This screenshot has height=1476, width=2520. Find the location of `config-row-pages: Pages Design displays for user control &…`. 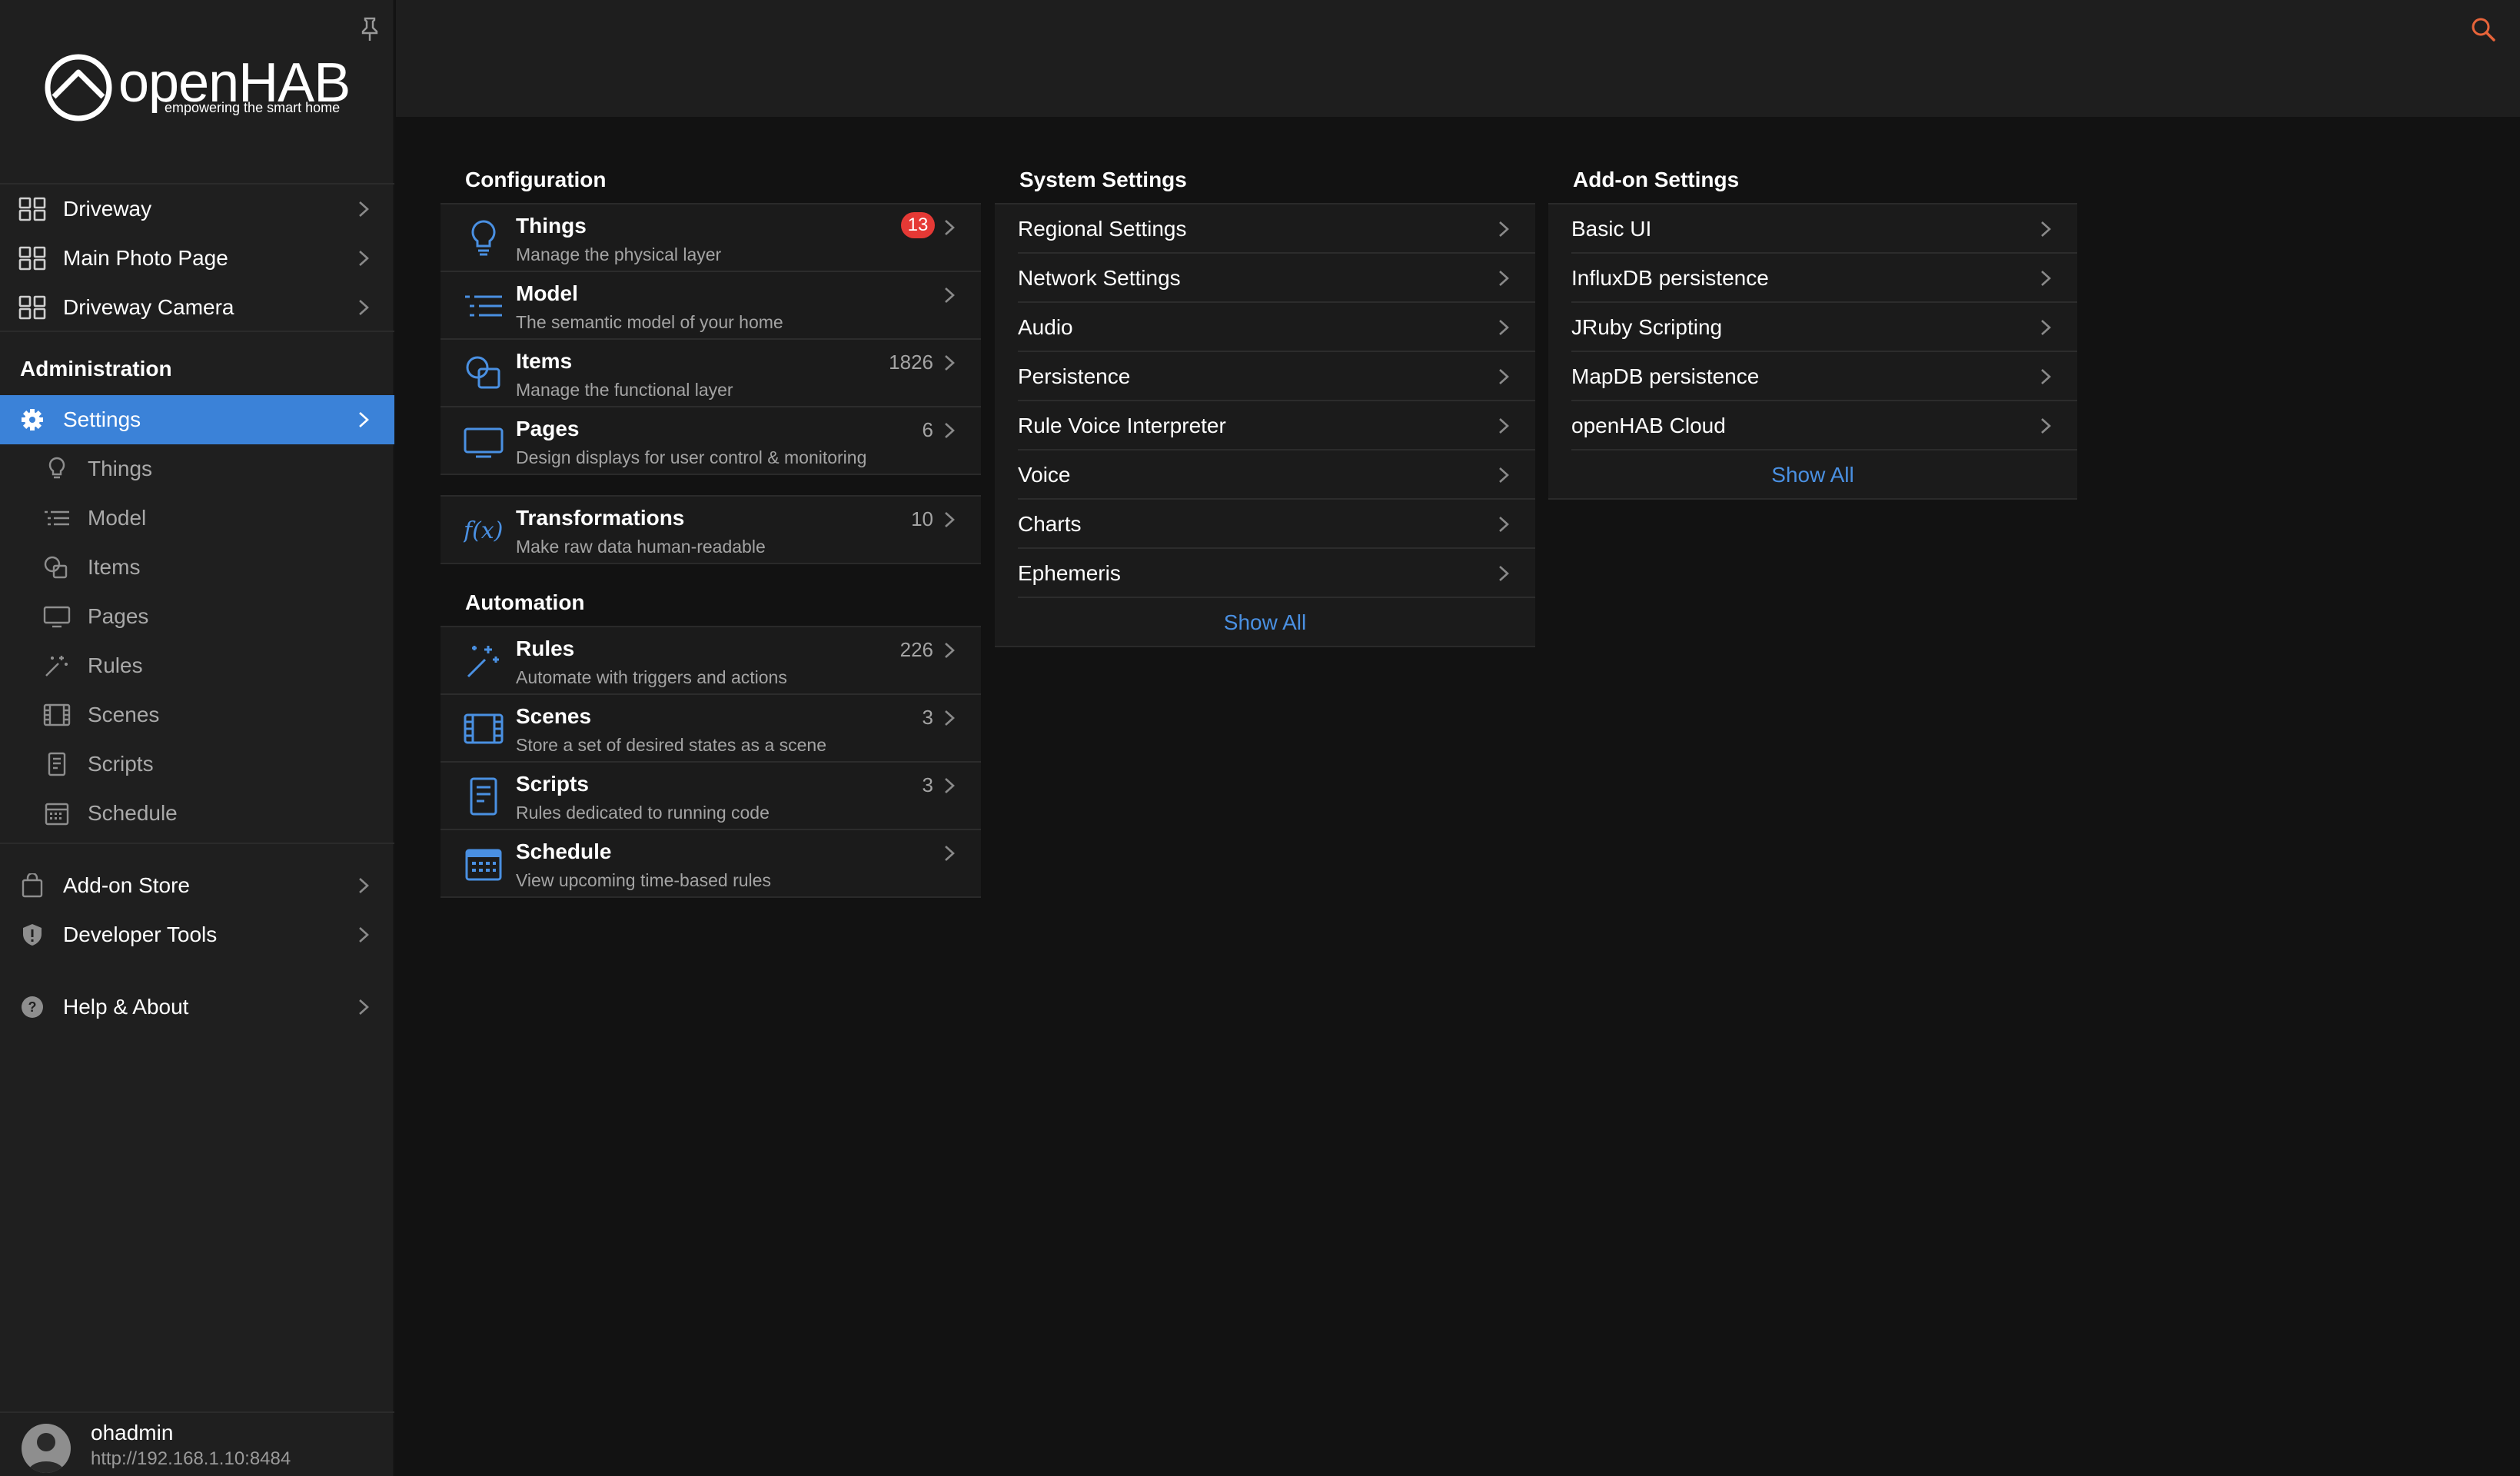

config-row-pages: Pages Design displays for user control &… is located at coordinates (711, 441).